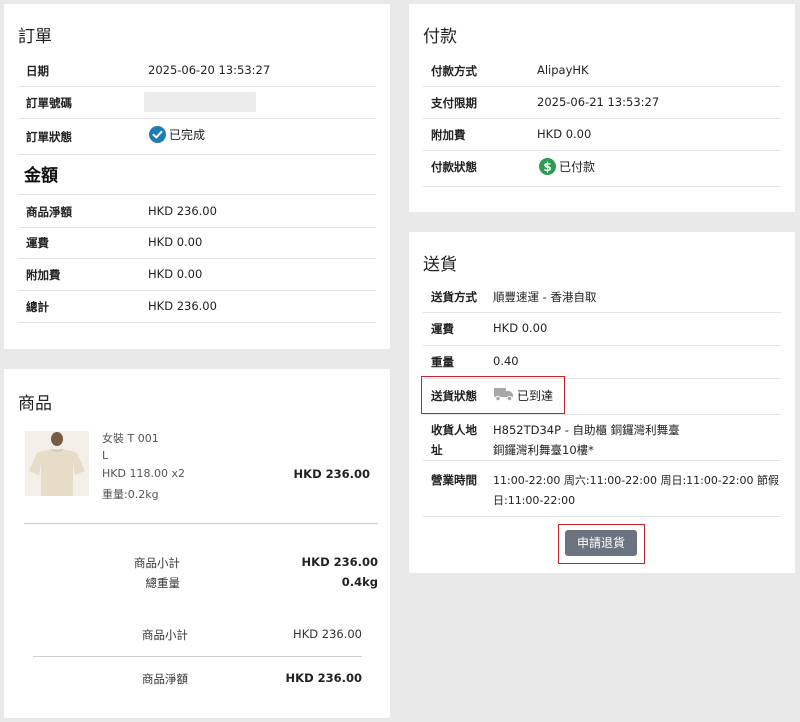  What do you see at coordinates (602, 296) in the screenshot?
I see `delivery-method-row: 送貨方式 順豐速運 - 香港自取` at bounding box center [602, 296].